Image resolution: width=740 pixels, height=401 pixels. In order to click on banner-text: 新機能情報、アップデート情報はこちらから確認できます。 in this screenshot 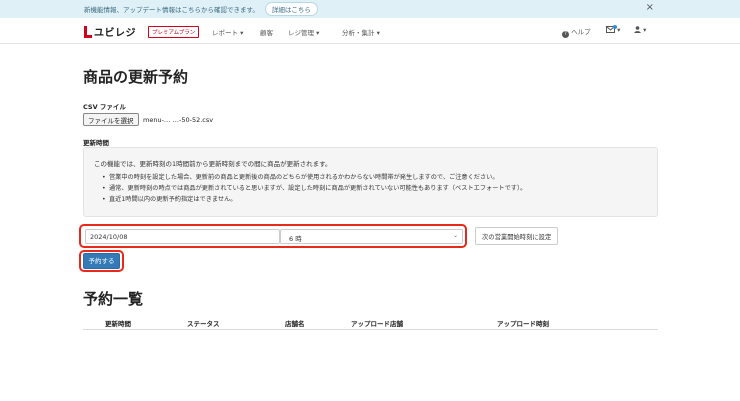, I will do `click(171, 10)`.